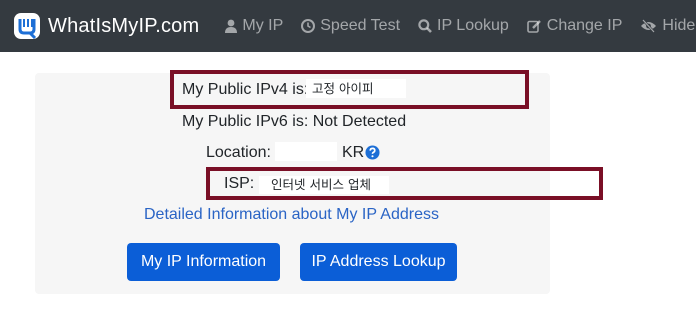 The height and width of the screenshot is (322, 696). I want to click on eye-slash-icon, so click(649, 26).